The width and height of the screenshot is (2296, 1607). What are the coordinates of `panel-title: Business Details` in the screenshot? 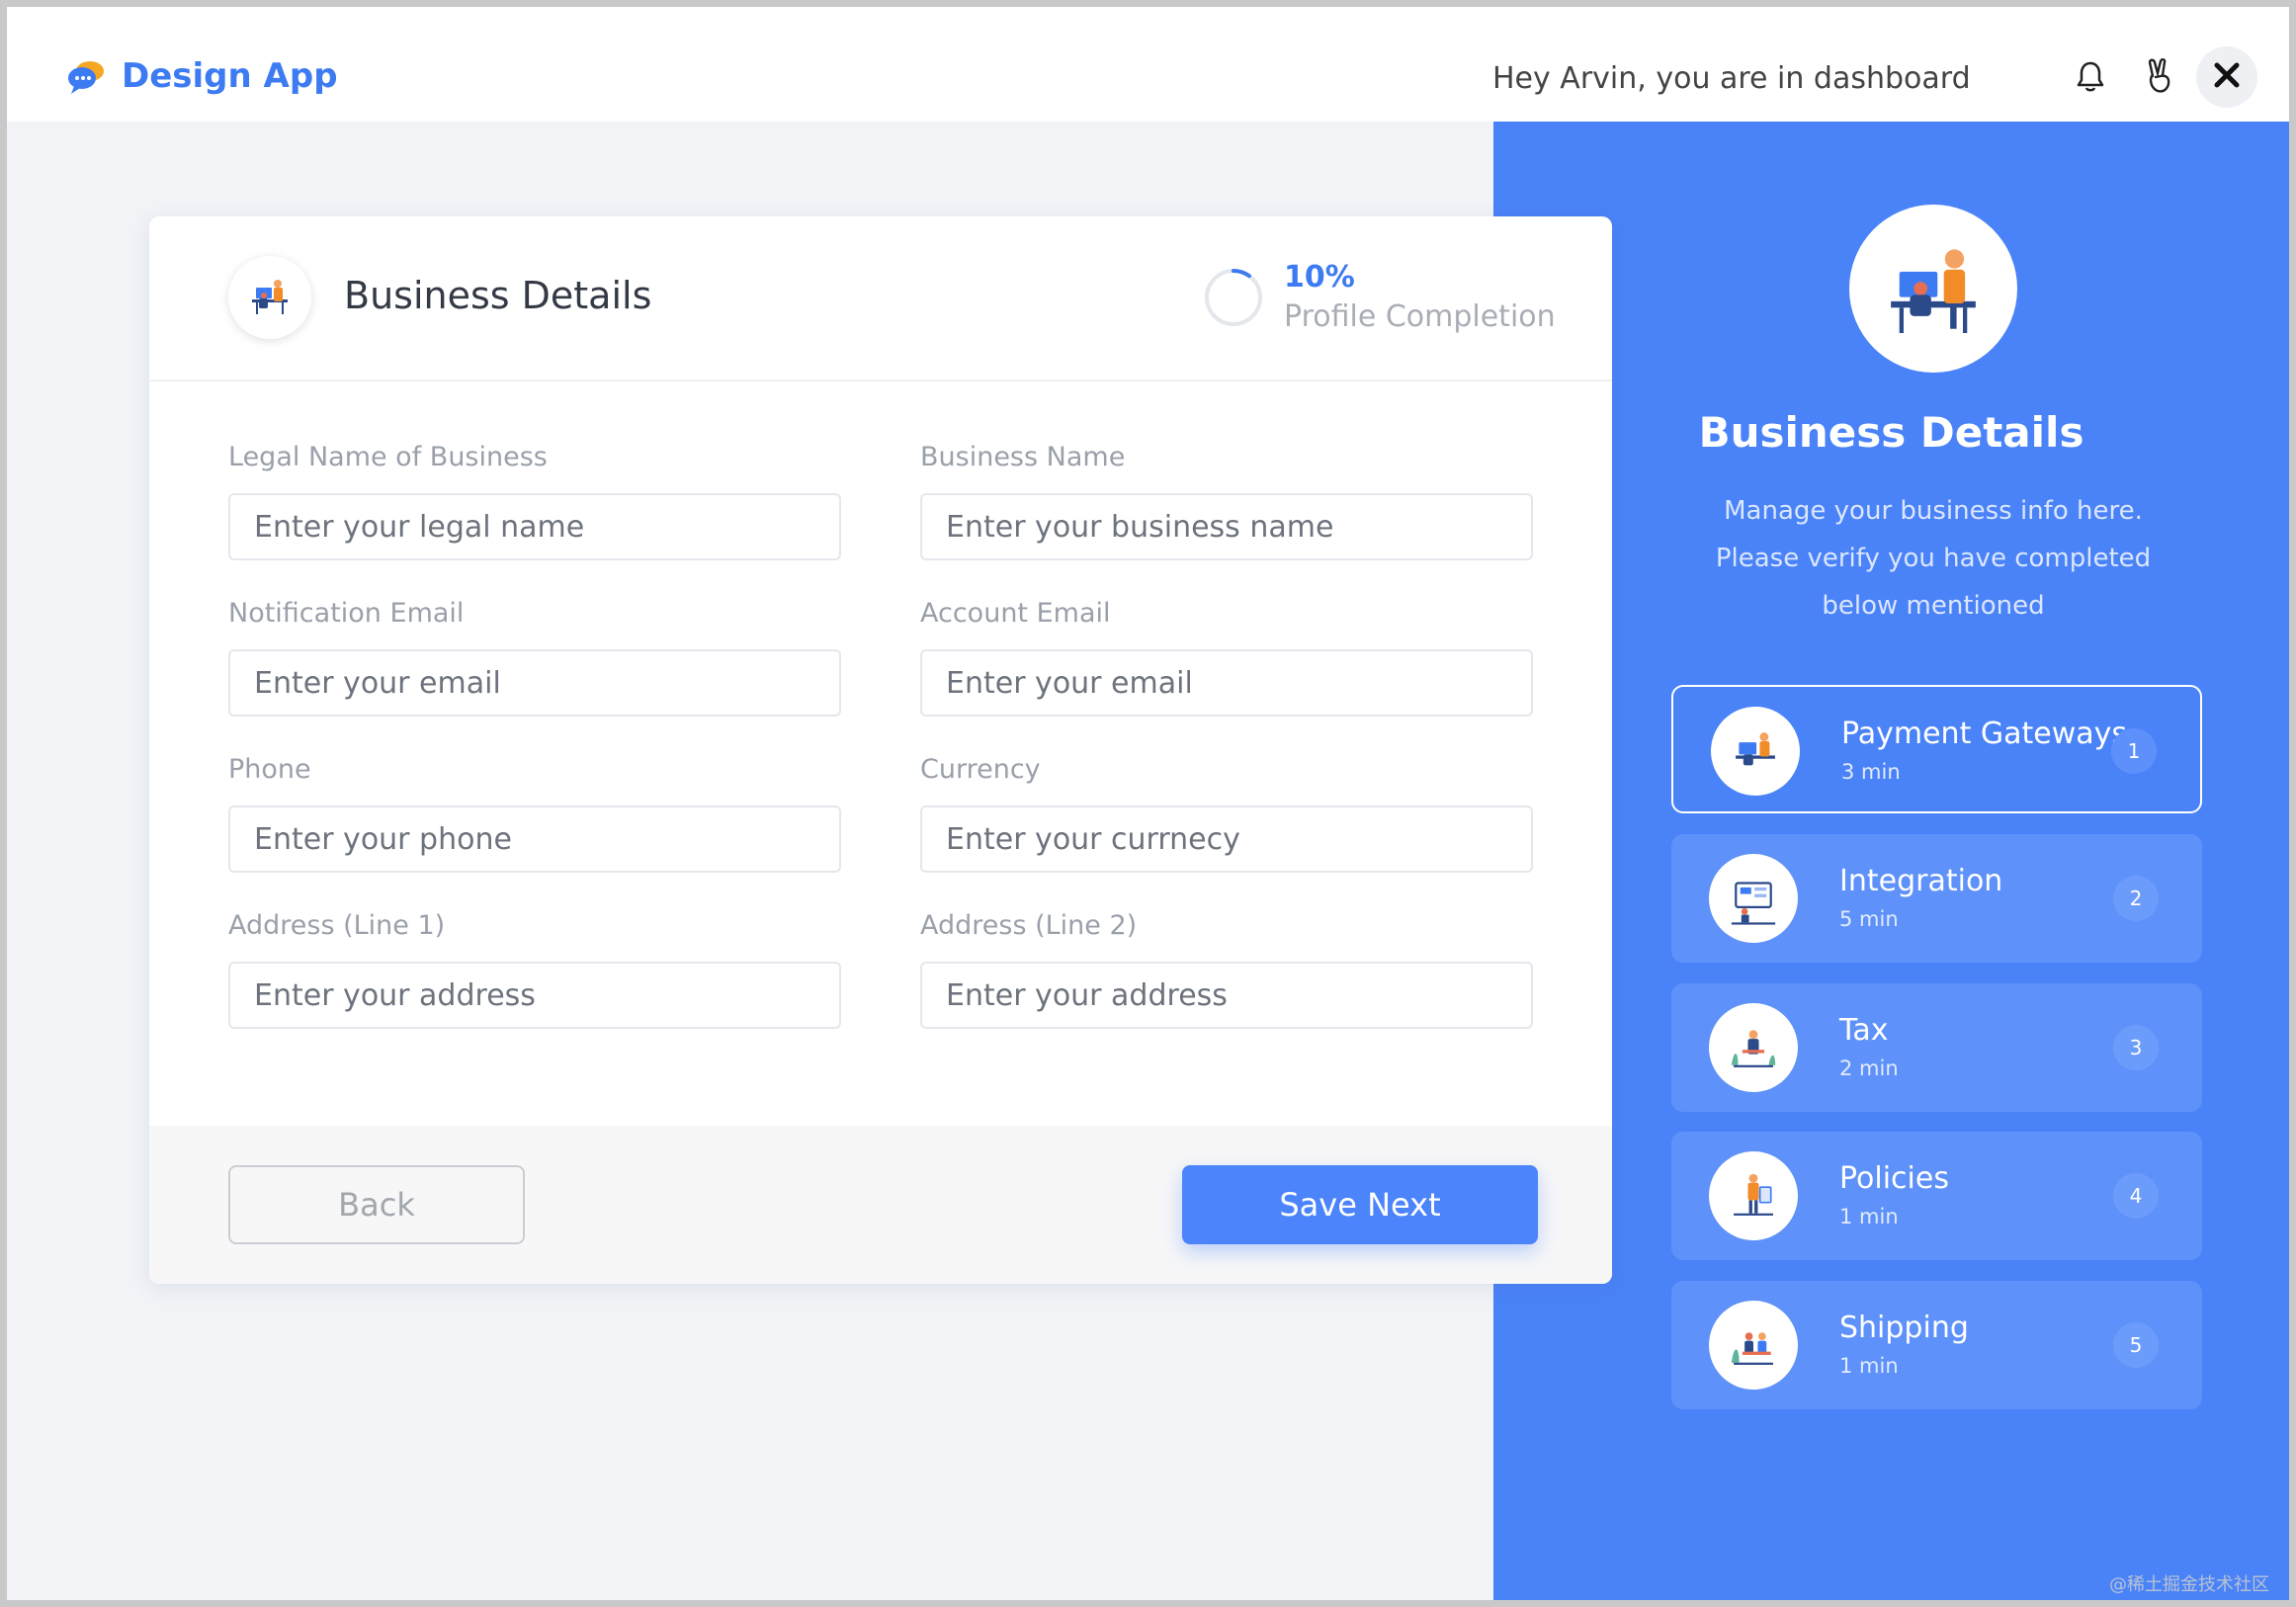 It's located at (1891, 432).